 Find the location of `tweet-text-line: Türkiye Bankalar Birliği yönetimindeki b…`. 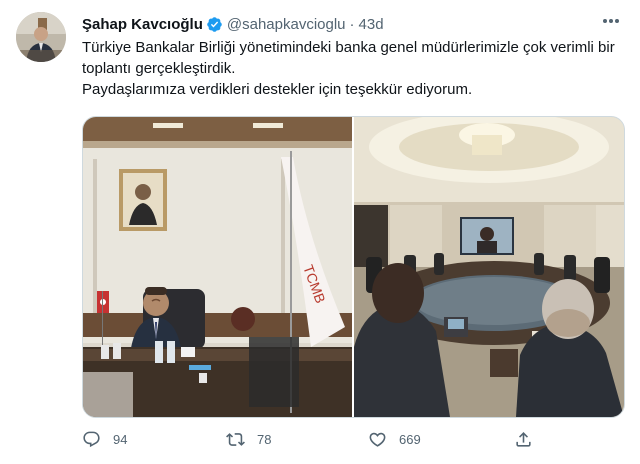

tweet-text-line: Türkiye Bankalar Birliği yönetimindeki b… is located at coordinates (348, 58).